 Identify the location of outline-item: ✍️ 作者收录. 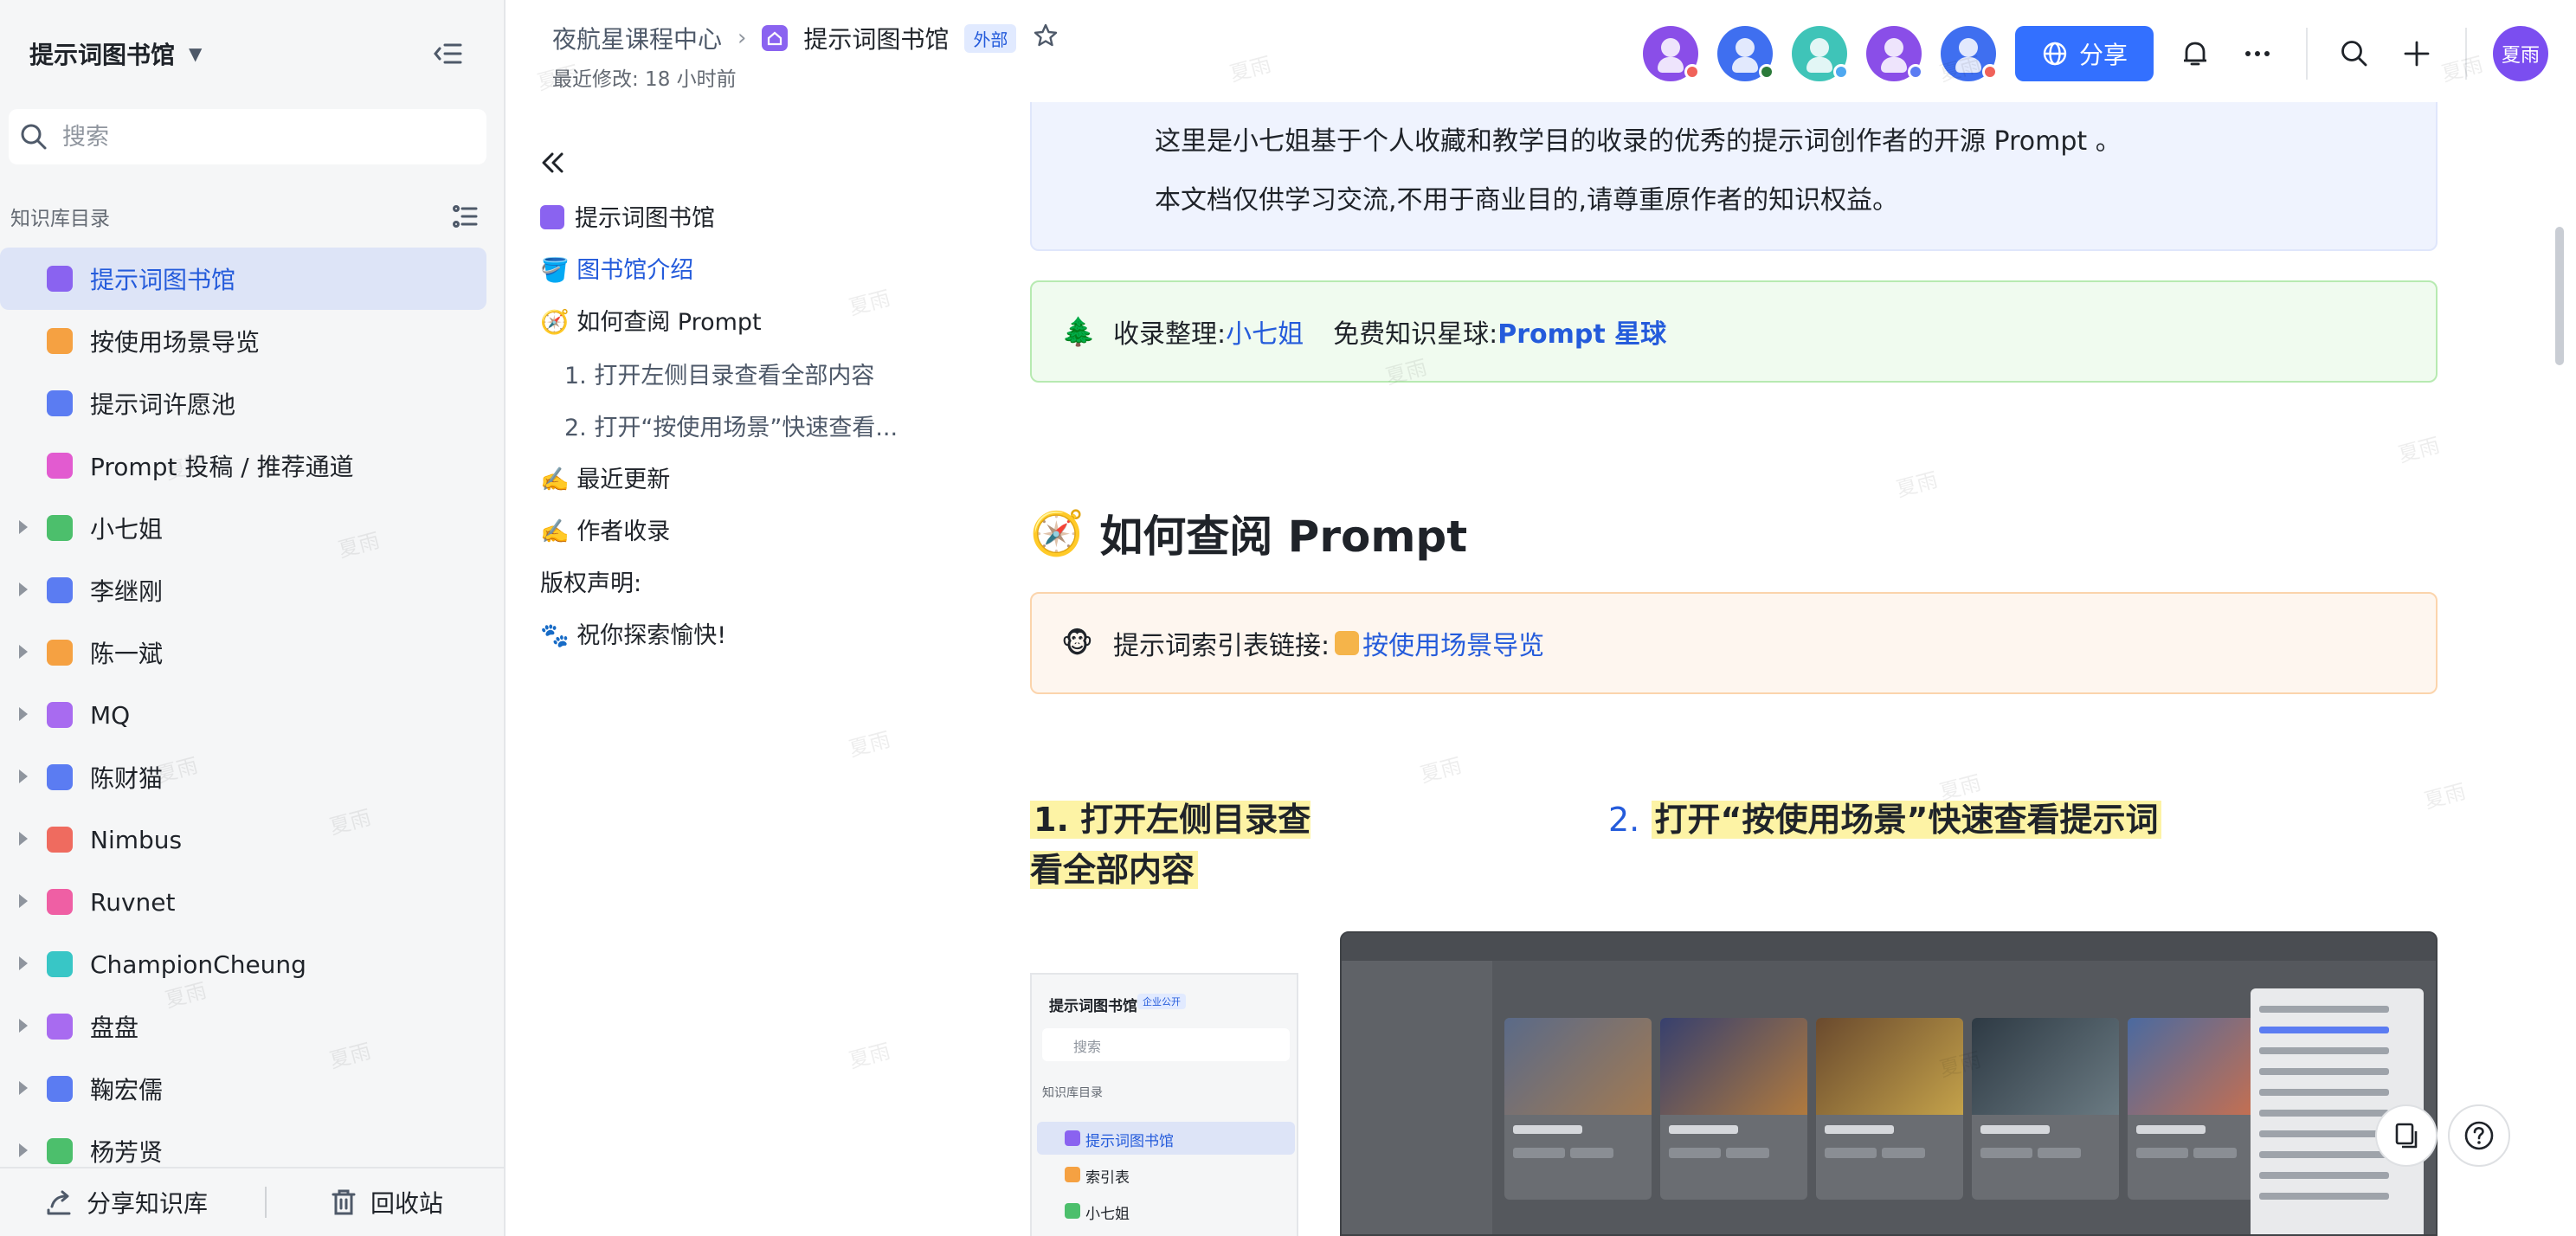
(605, 529).